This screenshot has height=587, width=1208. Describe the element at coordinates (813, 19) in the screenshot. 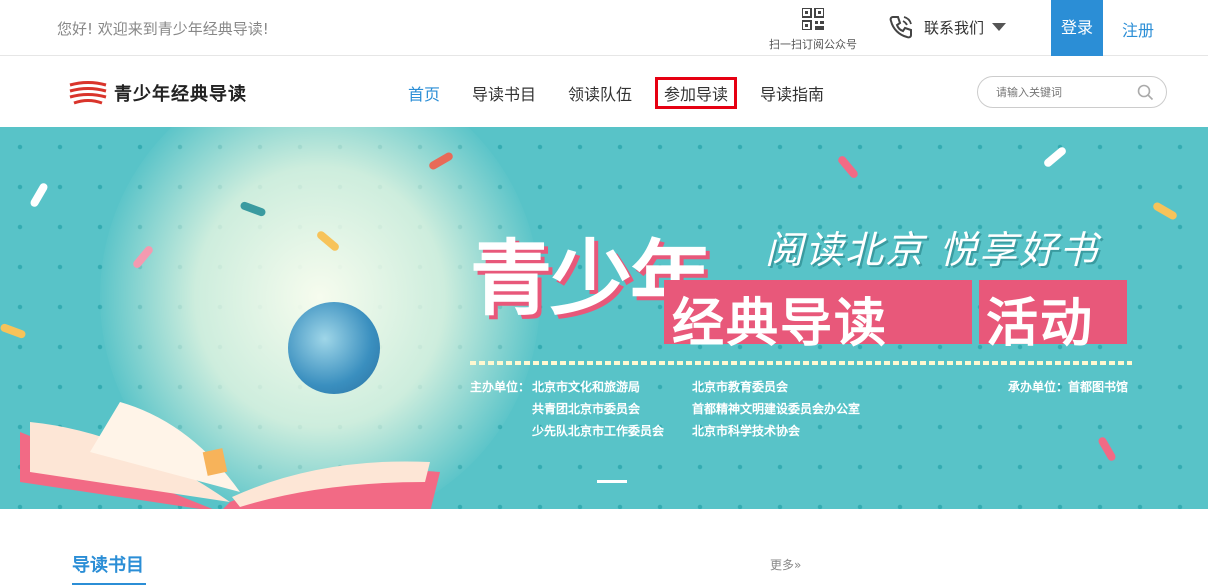

I see `qr-code-icon` at that location.